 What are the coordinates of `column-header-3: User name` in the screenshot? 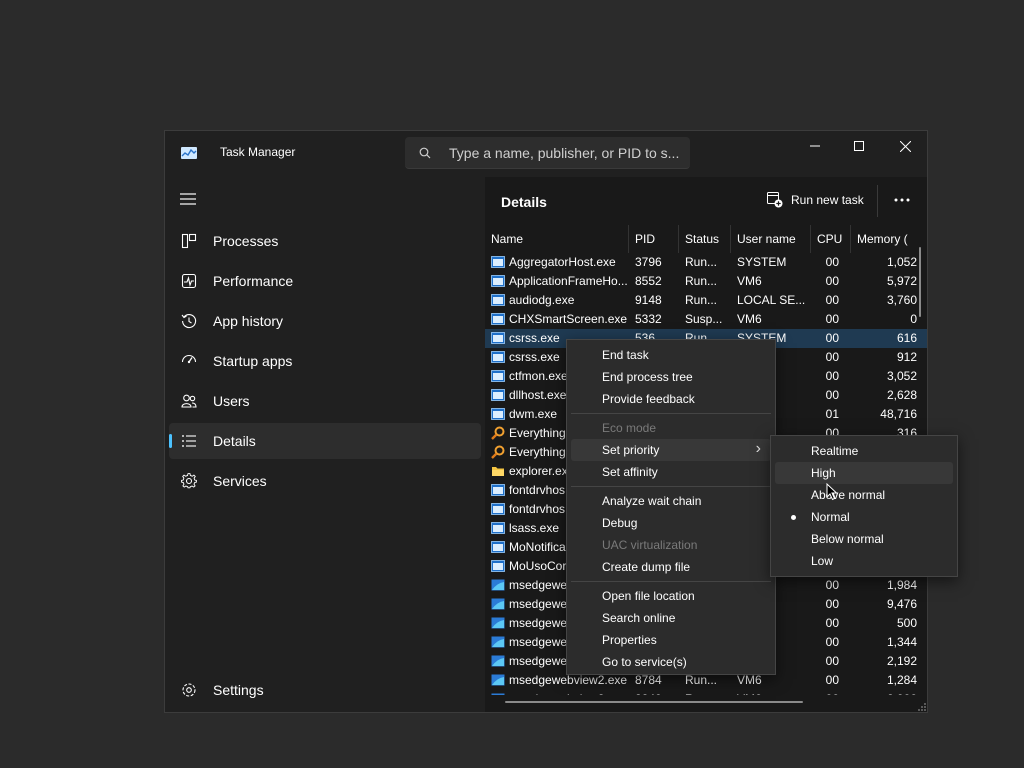 It's located at (771, 239).